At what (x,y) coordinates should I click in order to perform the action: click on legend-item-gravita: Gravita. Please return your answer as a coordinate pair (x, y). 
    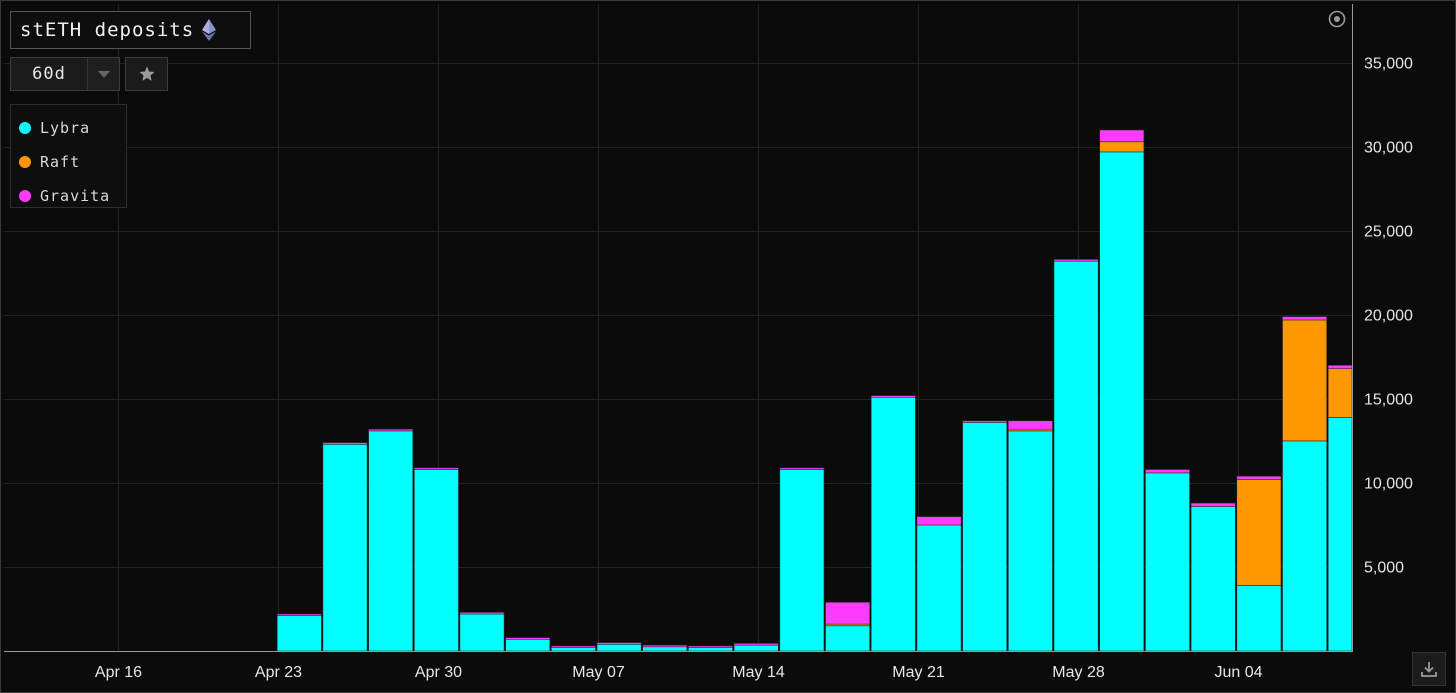
    Looking at the image, I should click on (68, 196).